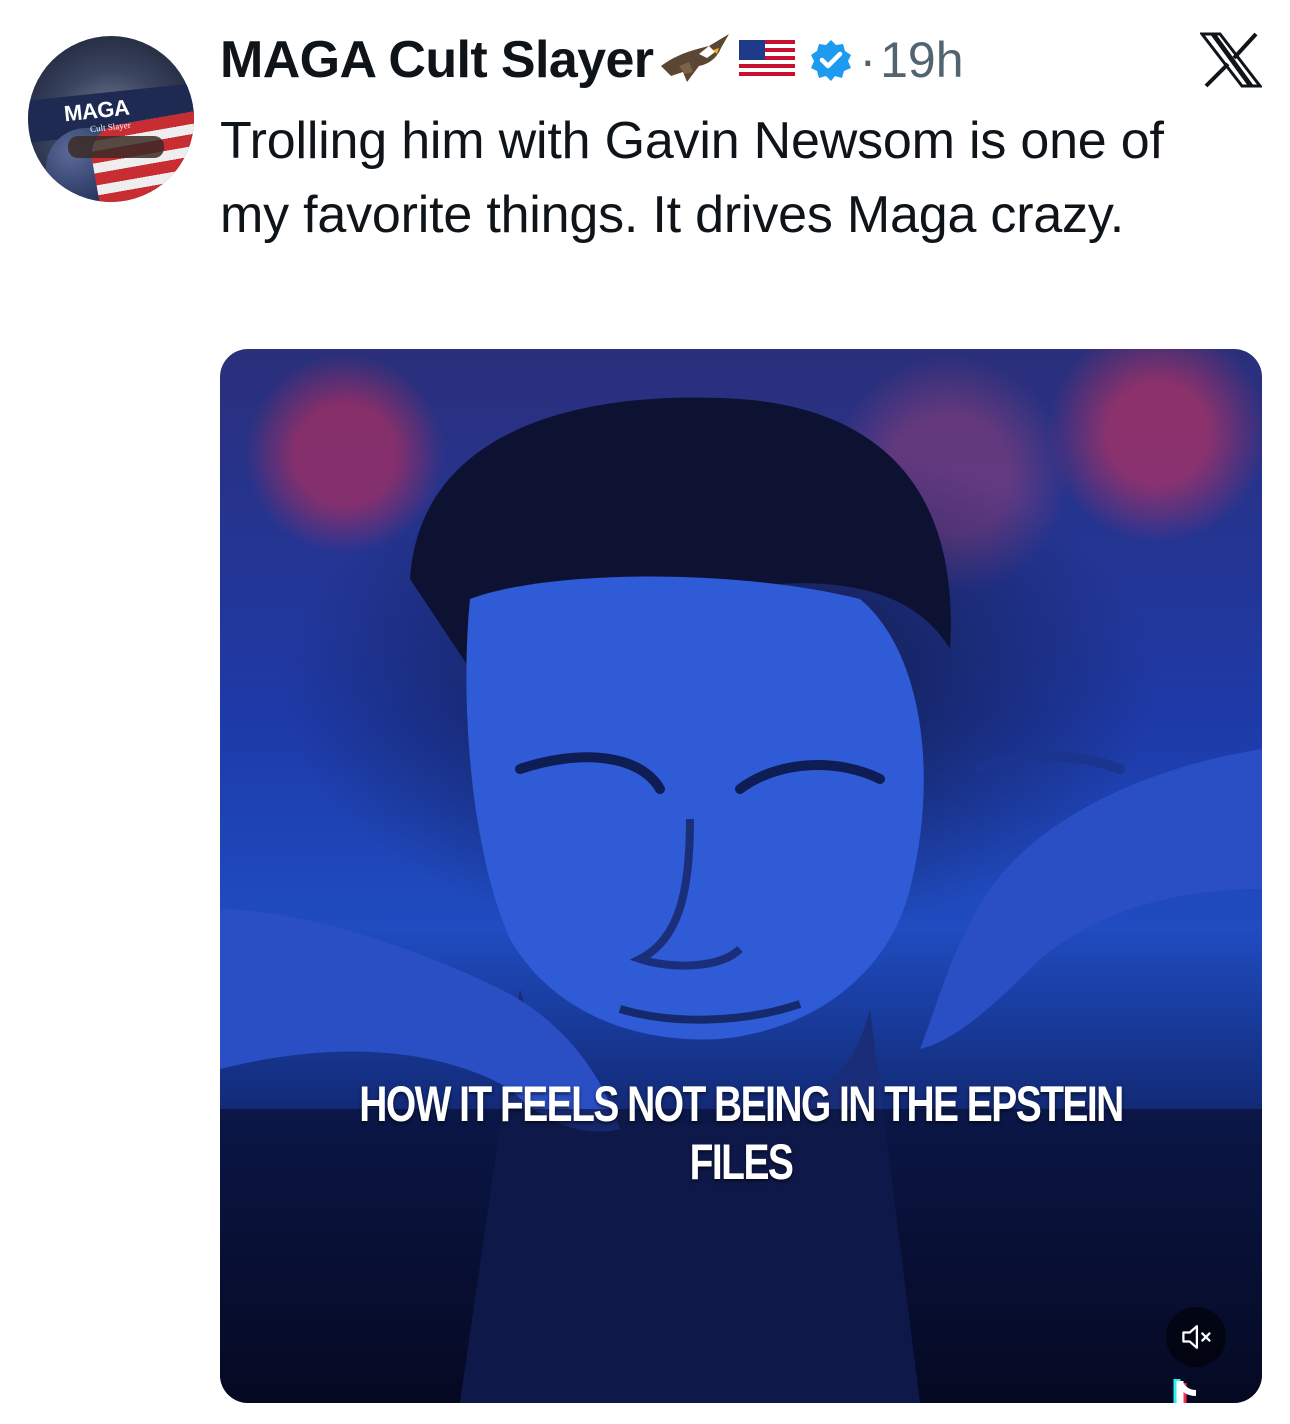  What do you see at coordinates (437, 60) in the screenshot?
I see `author-name: MAGA Cult Slayer` at bounding box center [437, 60].